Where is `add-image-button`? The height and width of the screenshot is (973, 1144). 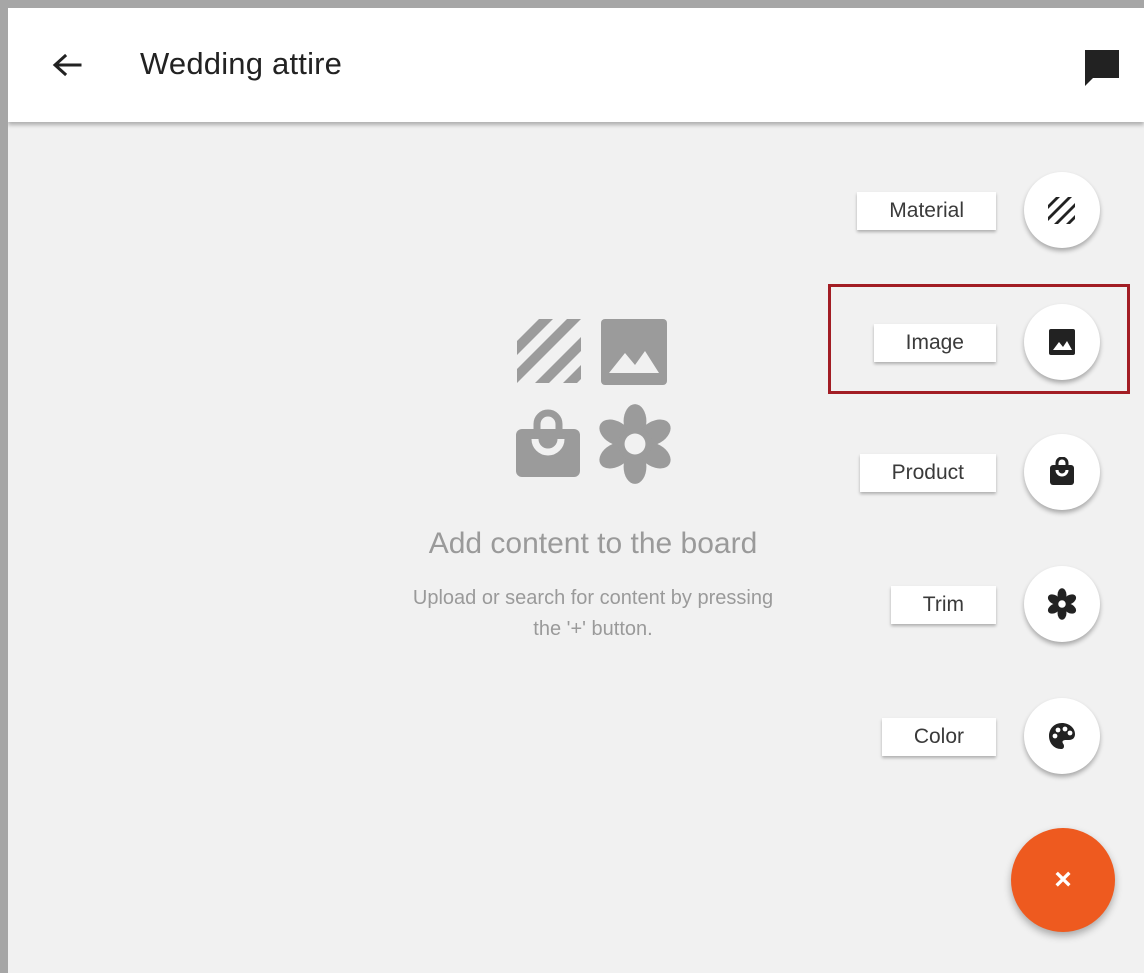
add-image-button is located at coordinates (1062, 342).